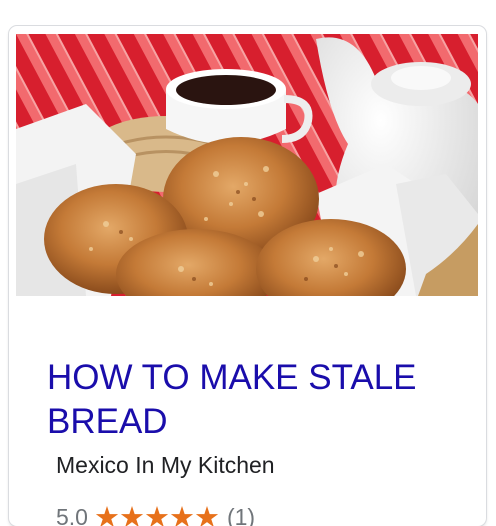  I want to click on rating-value: 5.0, so click(72, 515).